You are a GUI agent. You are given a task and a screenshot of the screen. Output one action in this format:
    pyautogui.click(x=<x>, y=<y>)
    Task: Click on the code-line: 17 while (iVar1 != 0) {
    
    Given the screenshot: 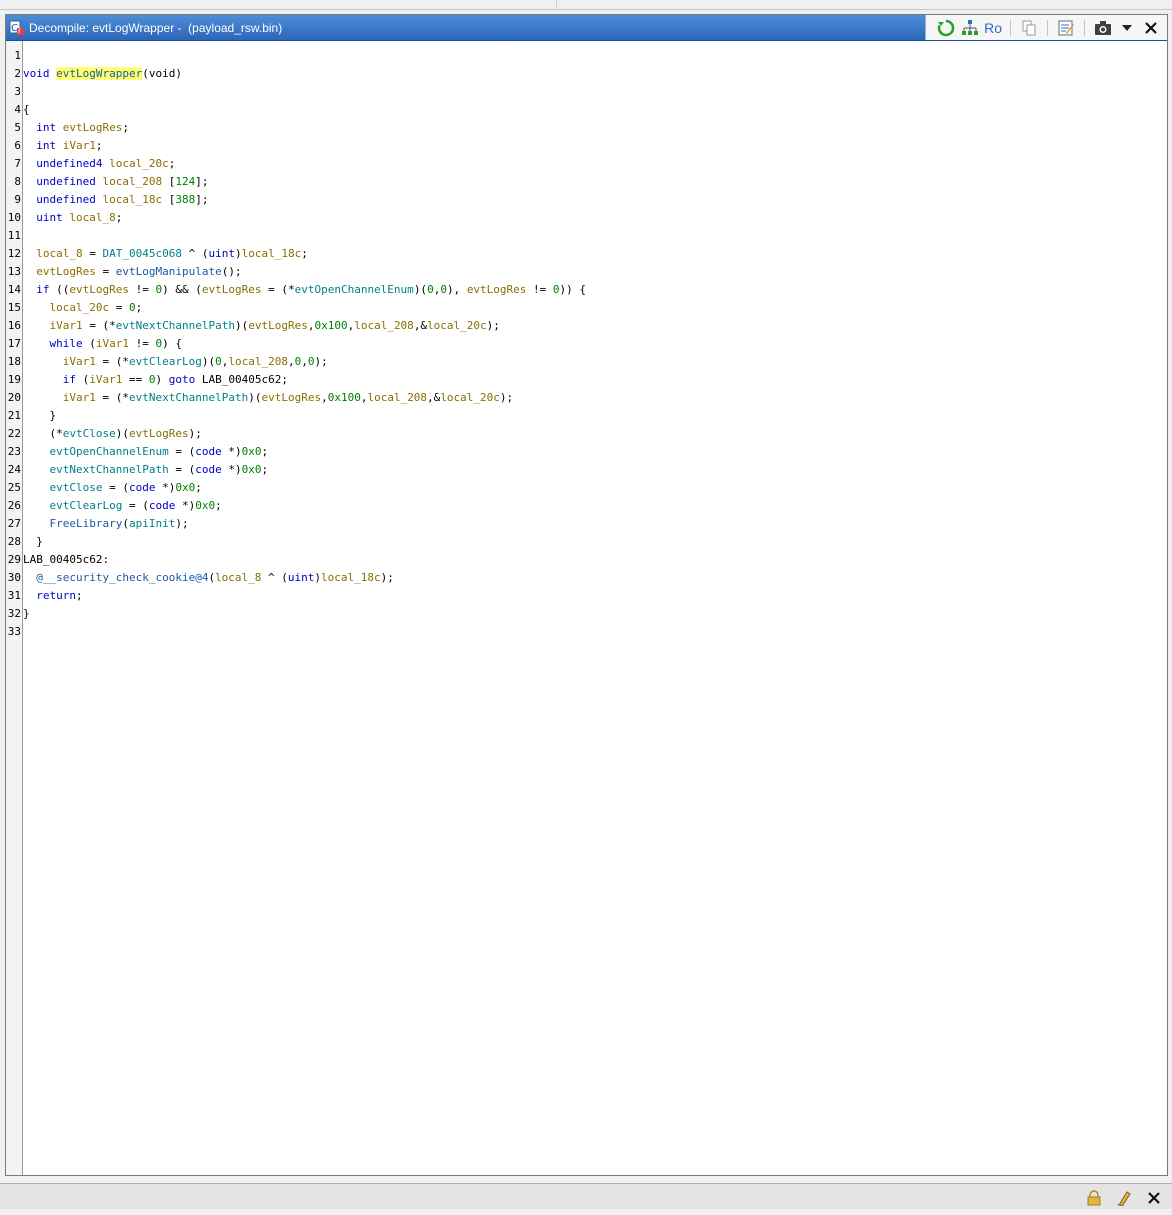 What is the action you would take?
    pyautogui.click(x=94, y=344)
    